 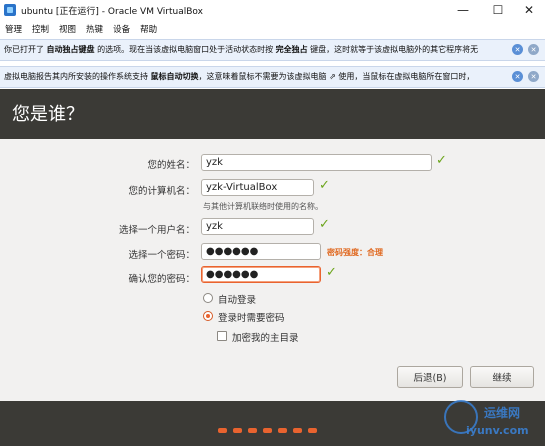 What do you see at coordinates (502, 377) in the screenshot?
I see `continue-button: 继续` at bounding box center [502, 377].